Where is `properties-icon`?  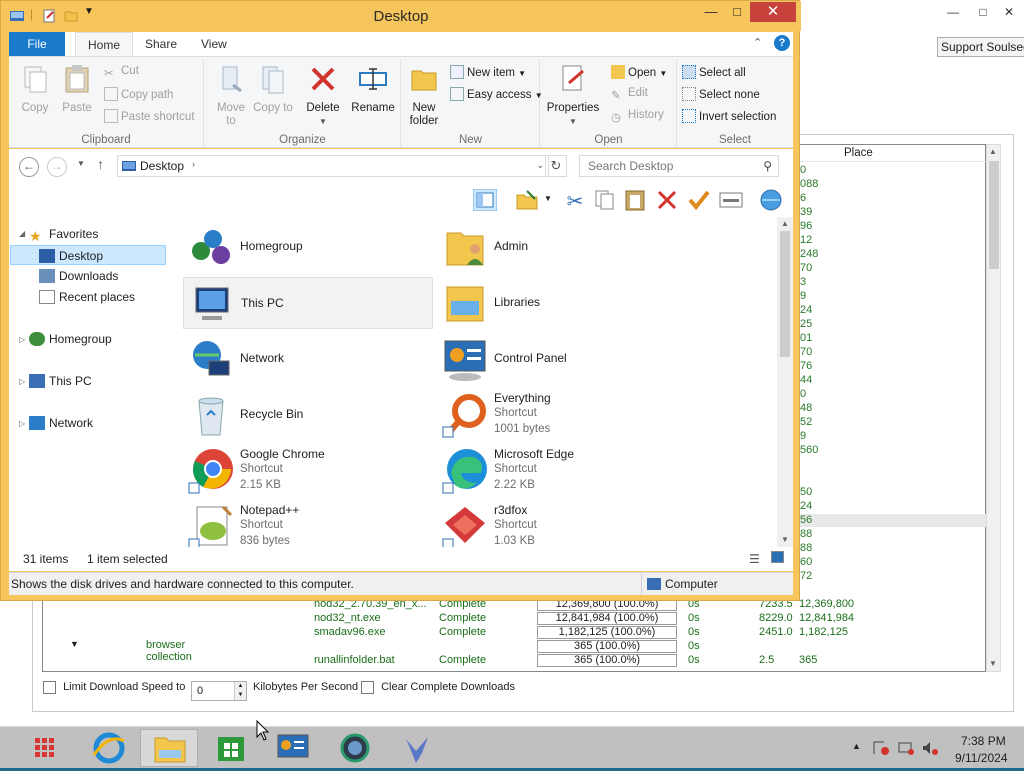
properties-icon is located at coordinates (731, 200).